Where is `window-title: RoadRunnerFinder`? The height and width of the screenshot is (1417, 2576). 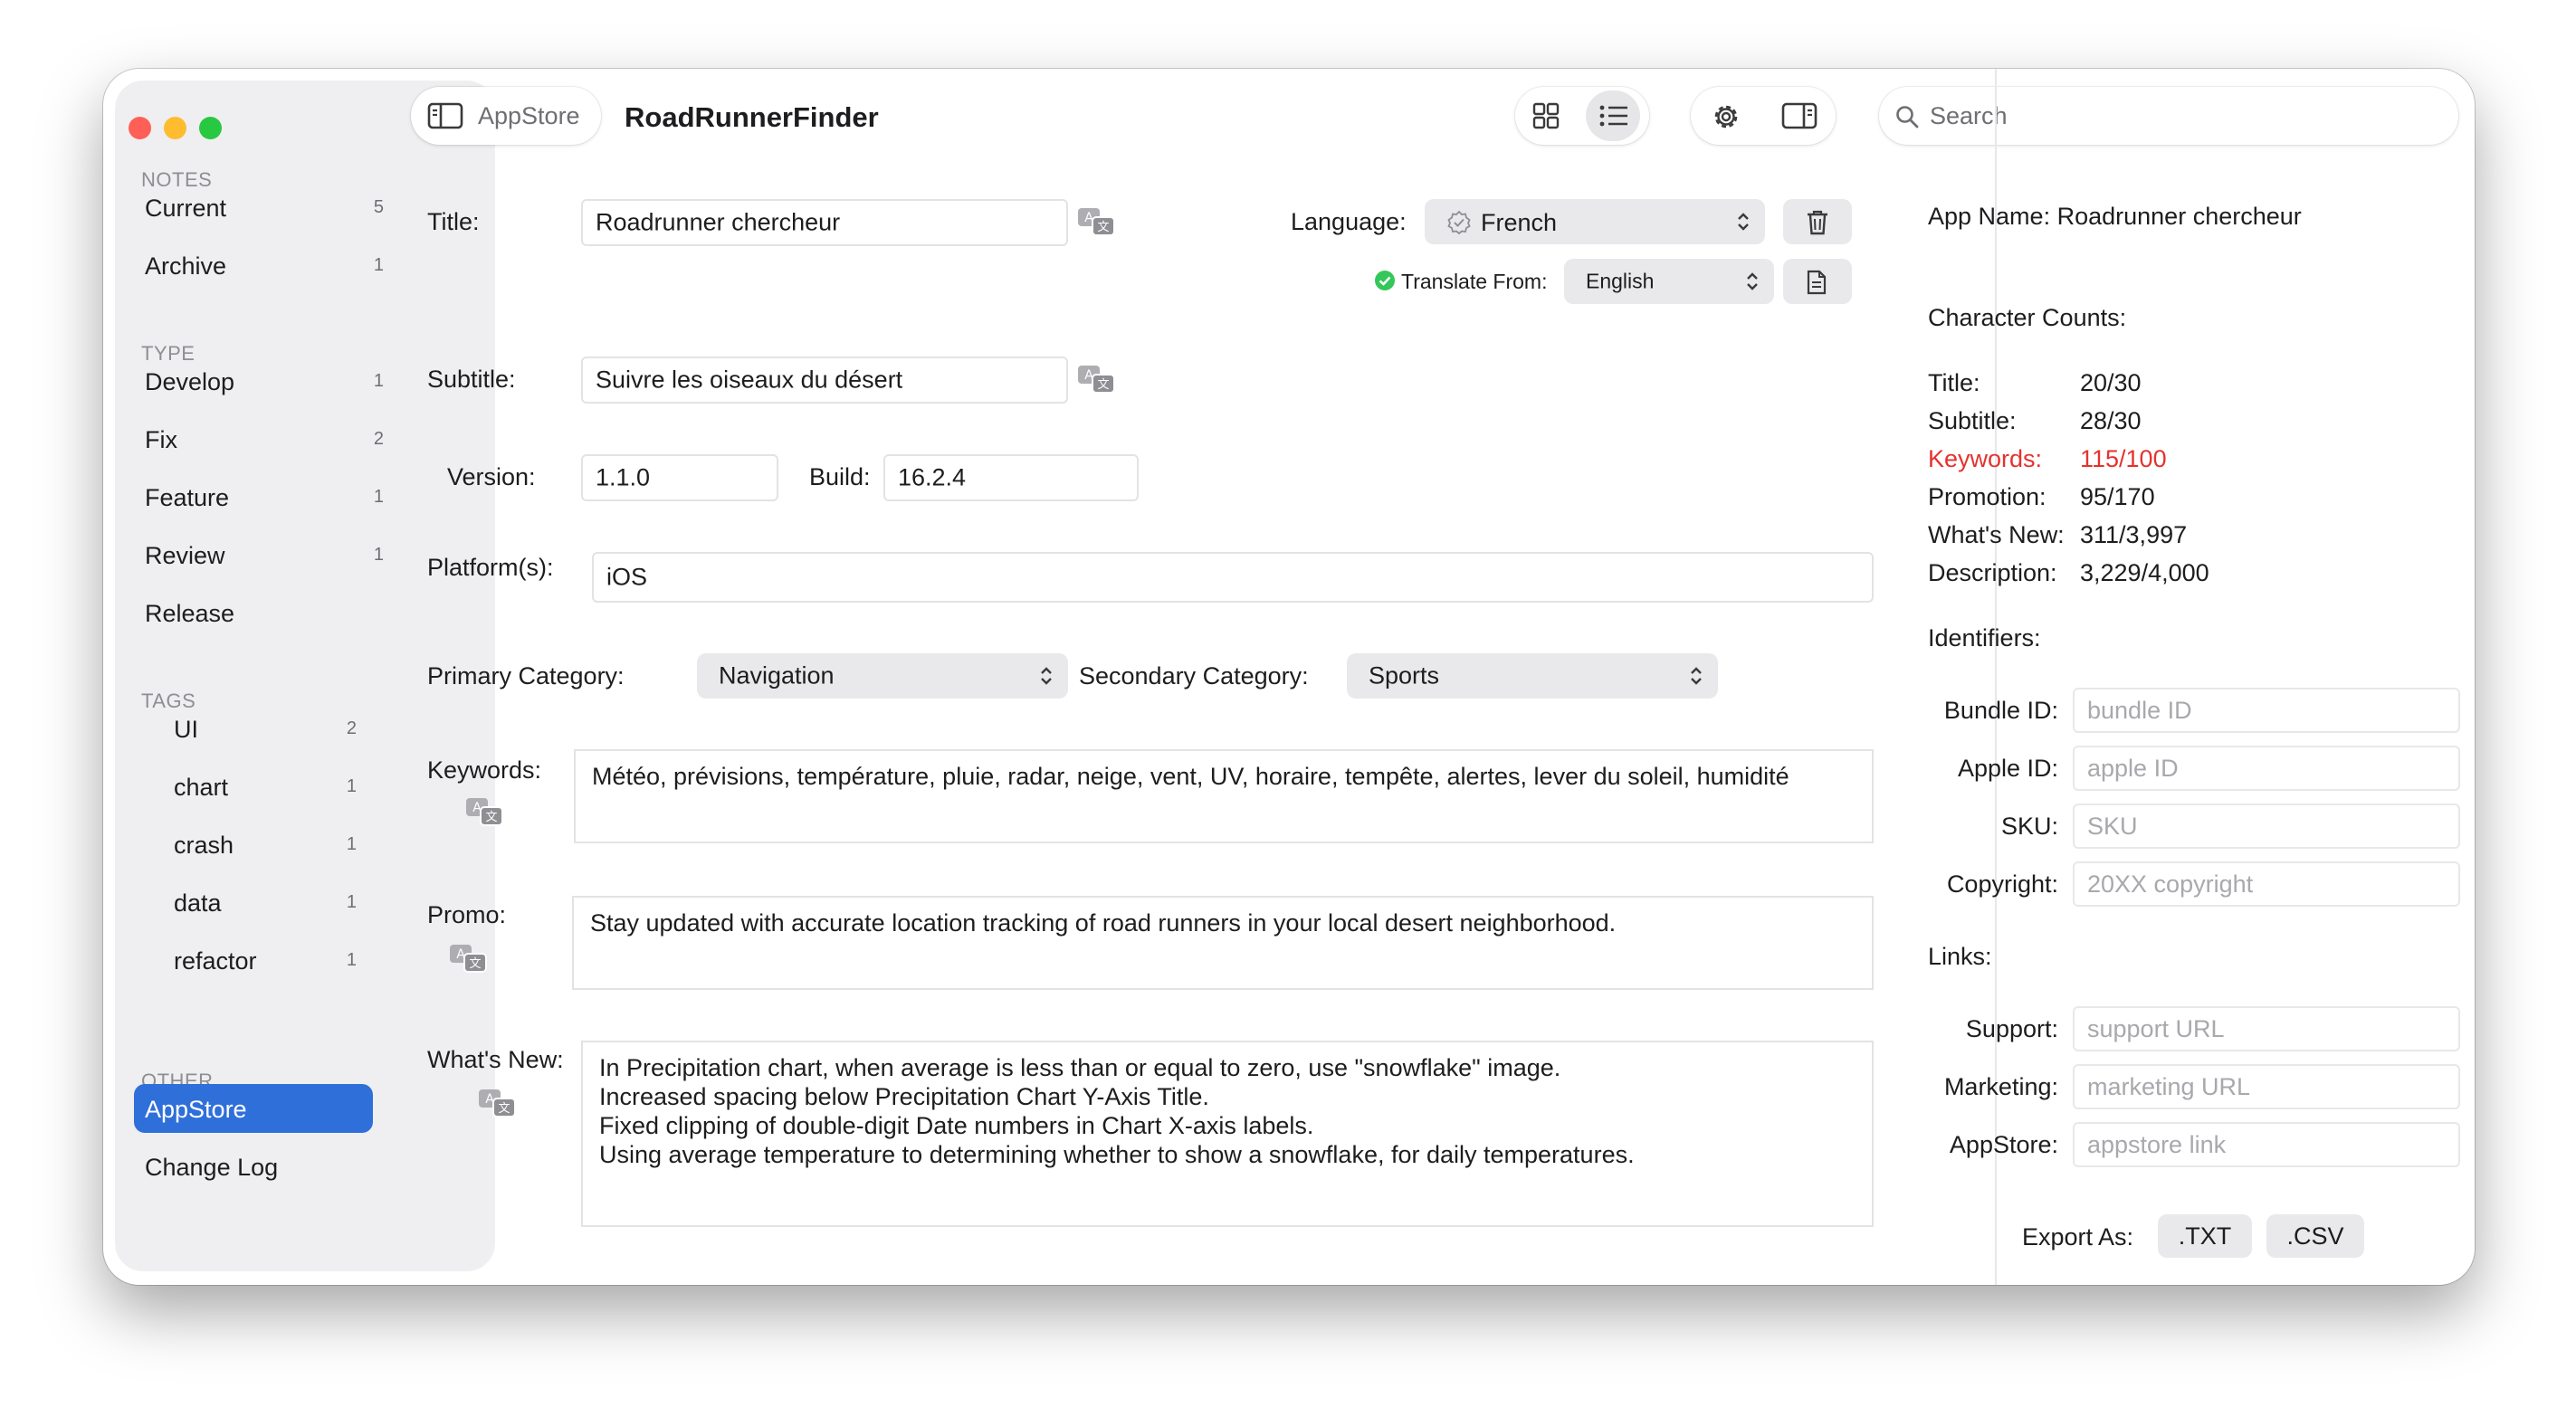 window-title: RoadRunnerFinder is located at coordinates (752, 117).